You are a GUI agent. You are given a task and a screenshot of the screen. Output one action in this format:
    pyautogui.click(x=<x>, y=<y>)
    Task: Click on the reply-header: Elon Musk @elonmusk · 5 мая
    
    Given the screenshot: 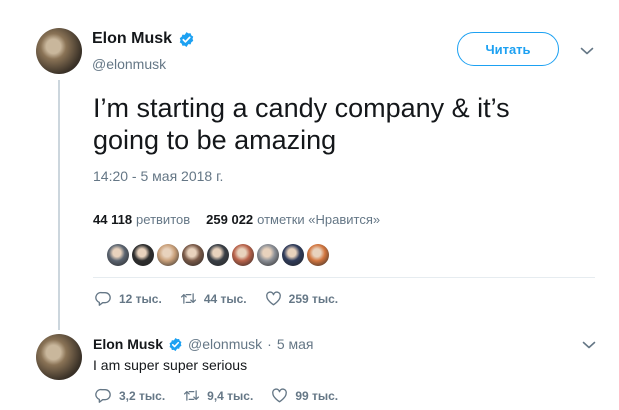 What is the action you would take?
    pyautogui.click(x=203, y=344)
    